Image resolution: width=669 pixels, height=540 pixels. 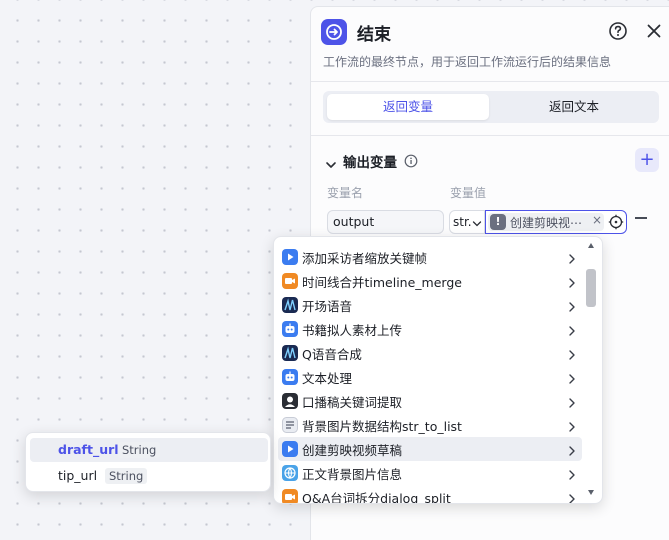 I want to click on scroll-down-arrow-icon, so click(x=591, y=492).